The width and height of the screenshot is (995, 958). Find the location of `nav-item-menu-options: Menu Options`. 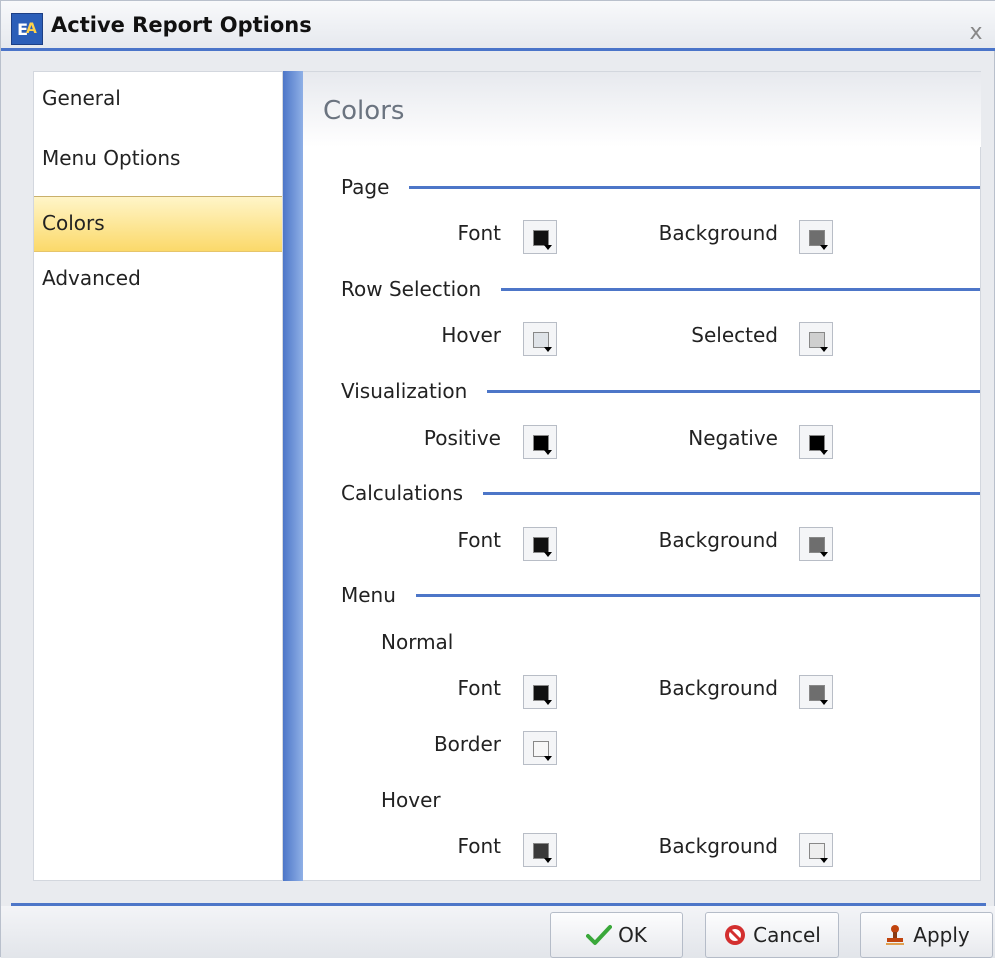

nav-item-menu-options: Menu Options is located at coordinates (158, 160).